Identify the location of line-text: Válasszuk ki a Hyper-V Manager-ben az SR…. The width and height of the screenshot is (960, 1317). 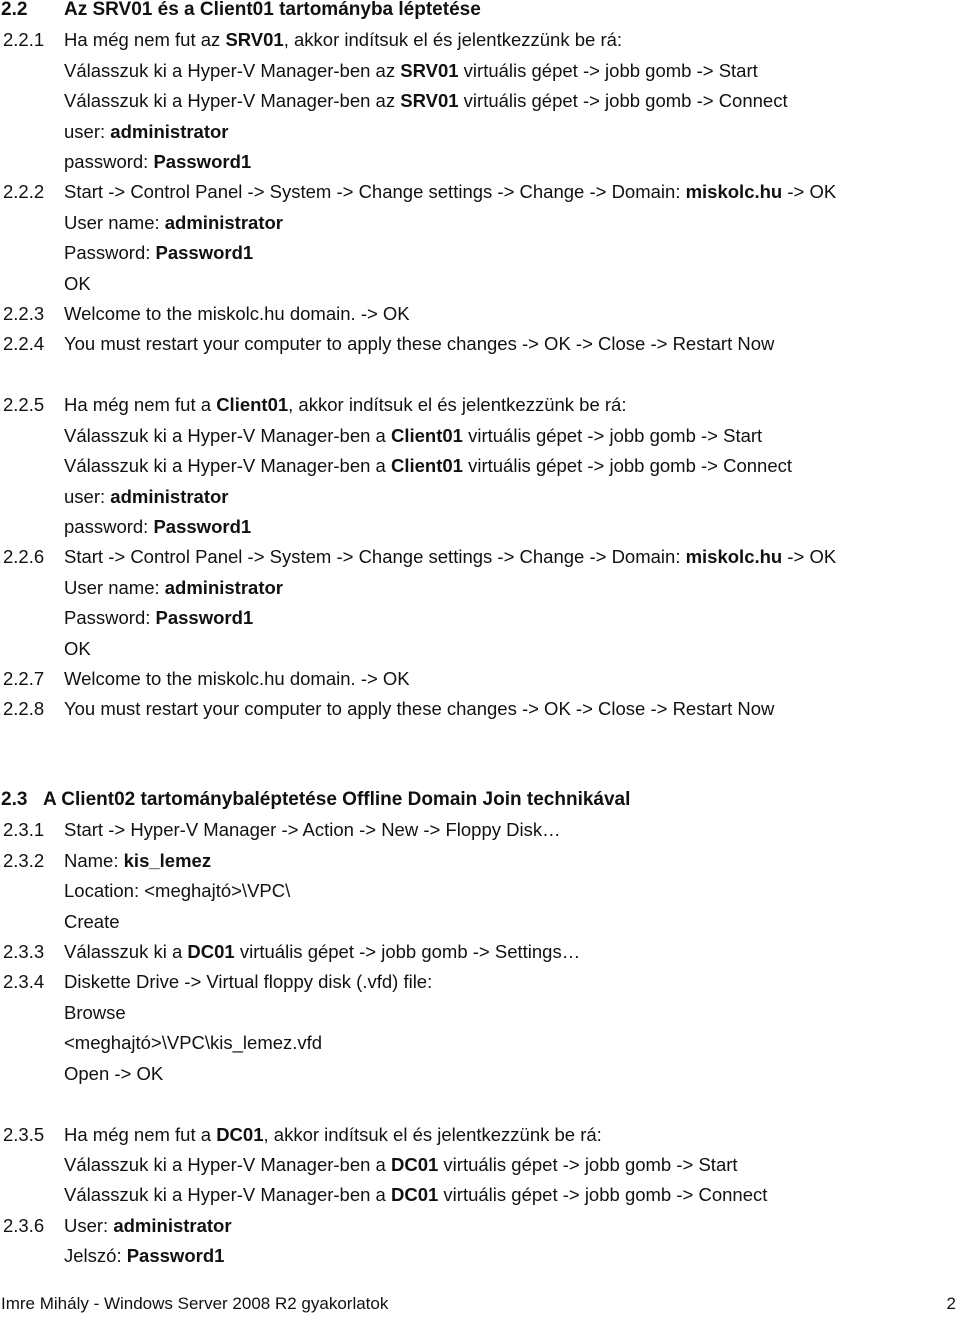
(426, 101).